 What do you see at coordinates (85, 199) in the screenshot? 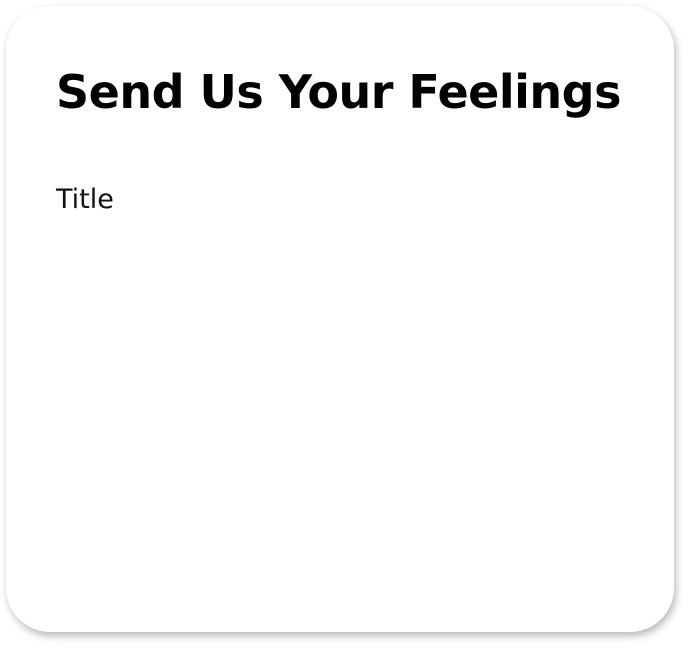
I see `title-field-label: Title` at bounding box center [85, 199].